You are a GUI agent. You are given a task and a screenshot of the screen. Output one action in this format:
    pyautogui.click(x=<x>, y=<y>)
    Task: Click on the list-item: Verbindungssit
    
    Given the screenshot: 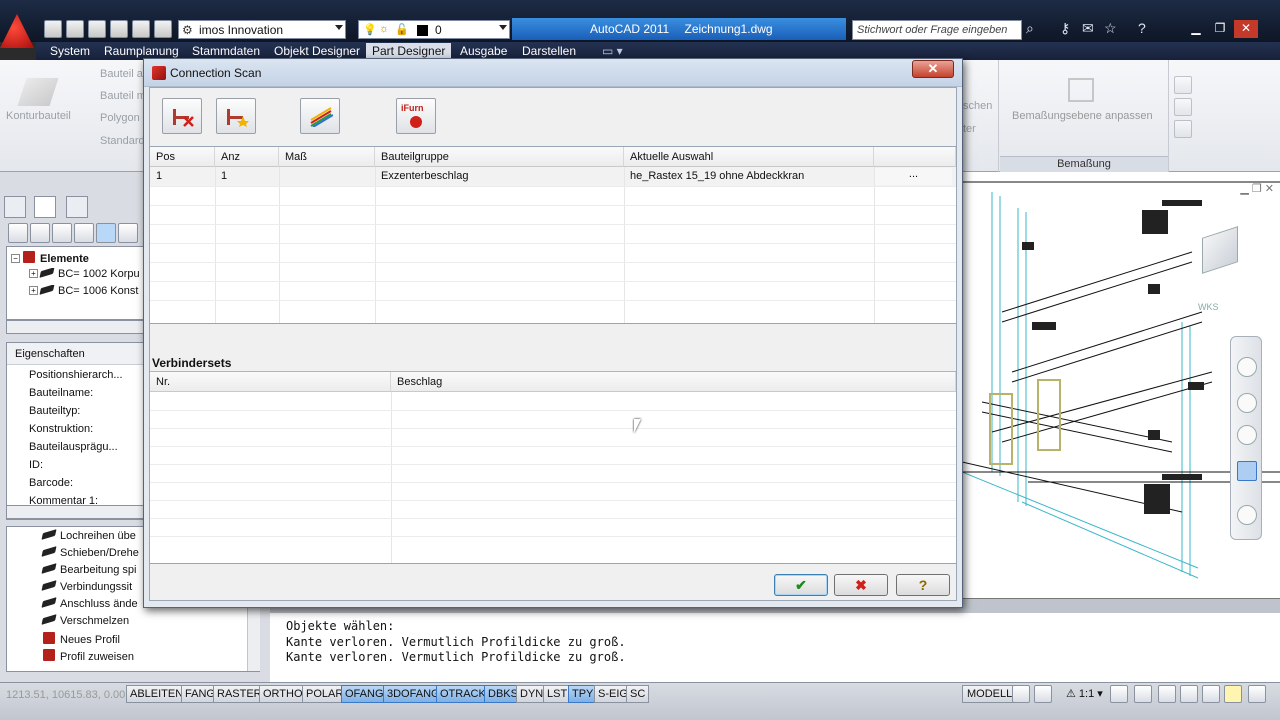 What is the action you would take?
    pyautogui.click(x=86, y=589)
    